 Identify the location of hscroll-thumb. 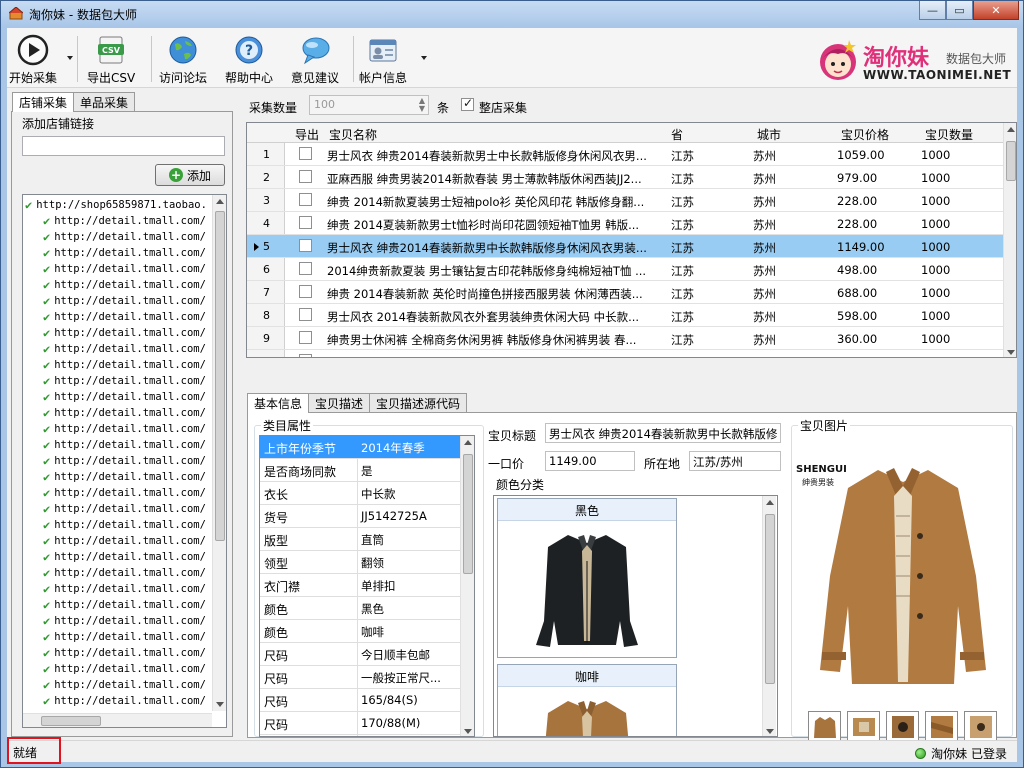
(71, 721).